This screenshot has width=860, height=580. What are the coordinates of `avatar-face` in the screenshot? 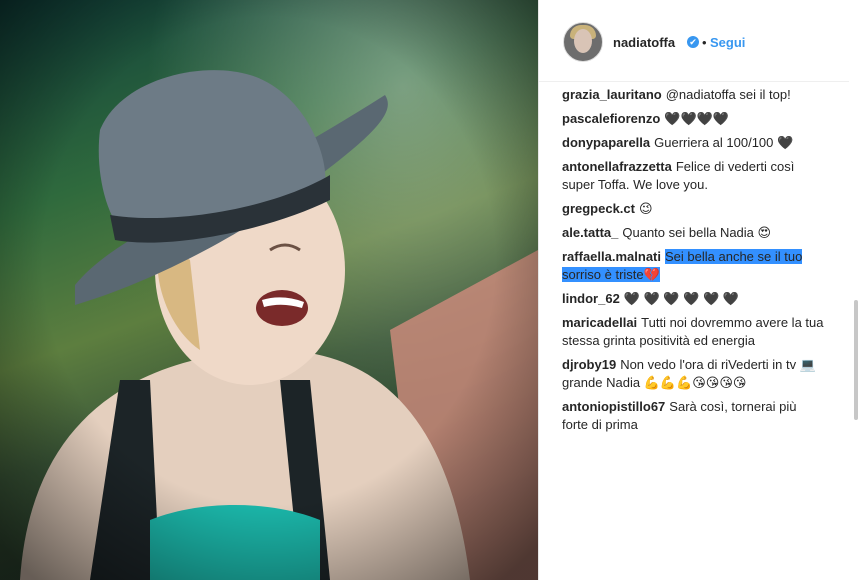 It's located at (583, 41).